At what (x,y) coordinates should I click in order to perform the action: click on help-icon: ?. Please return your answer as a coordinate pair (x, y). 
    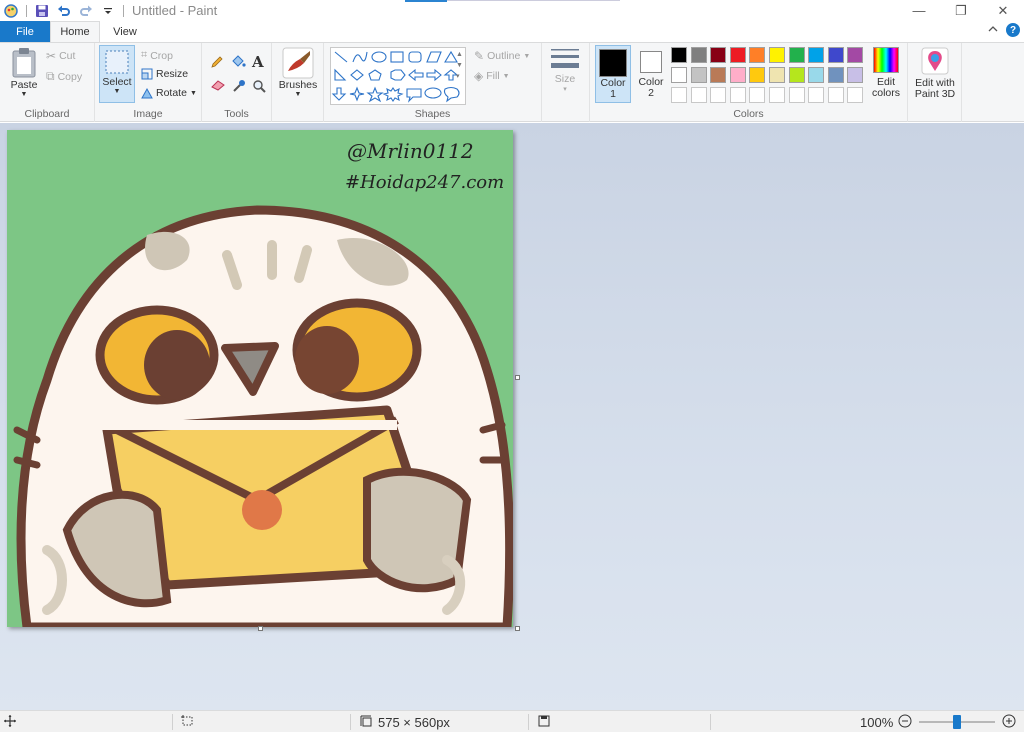
    Looking at the image, I should click on (1013, 30).